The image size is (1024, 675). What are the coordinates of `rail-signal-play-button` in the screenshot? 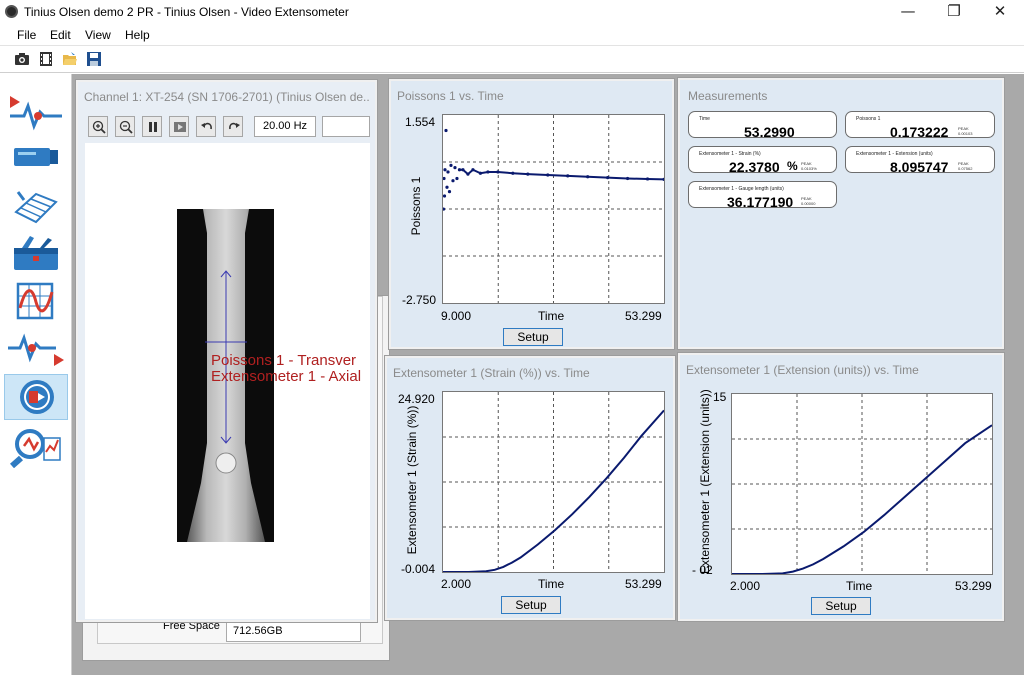 It's located at (36, 109).